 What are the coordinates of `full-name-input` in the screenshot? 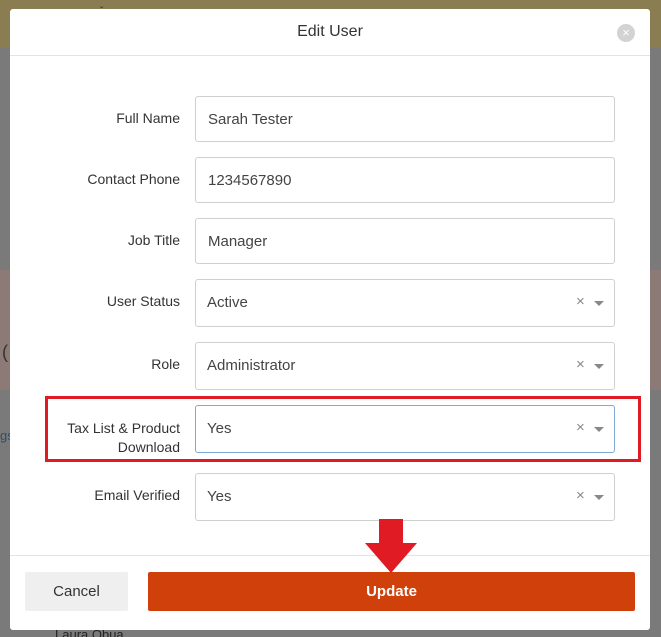 It's located at (405, 119).